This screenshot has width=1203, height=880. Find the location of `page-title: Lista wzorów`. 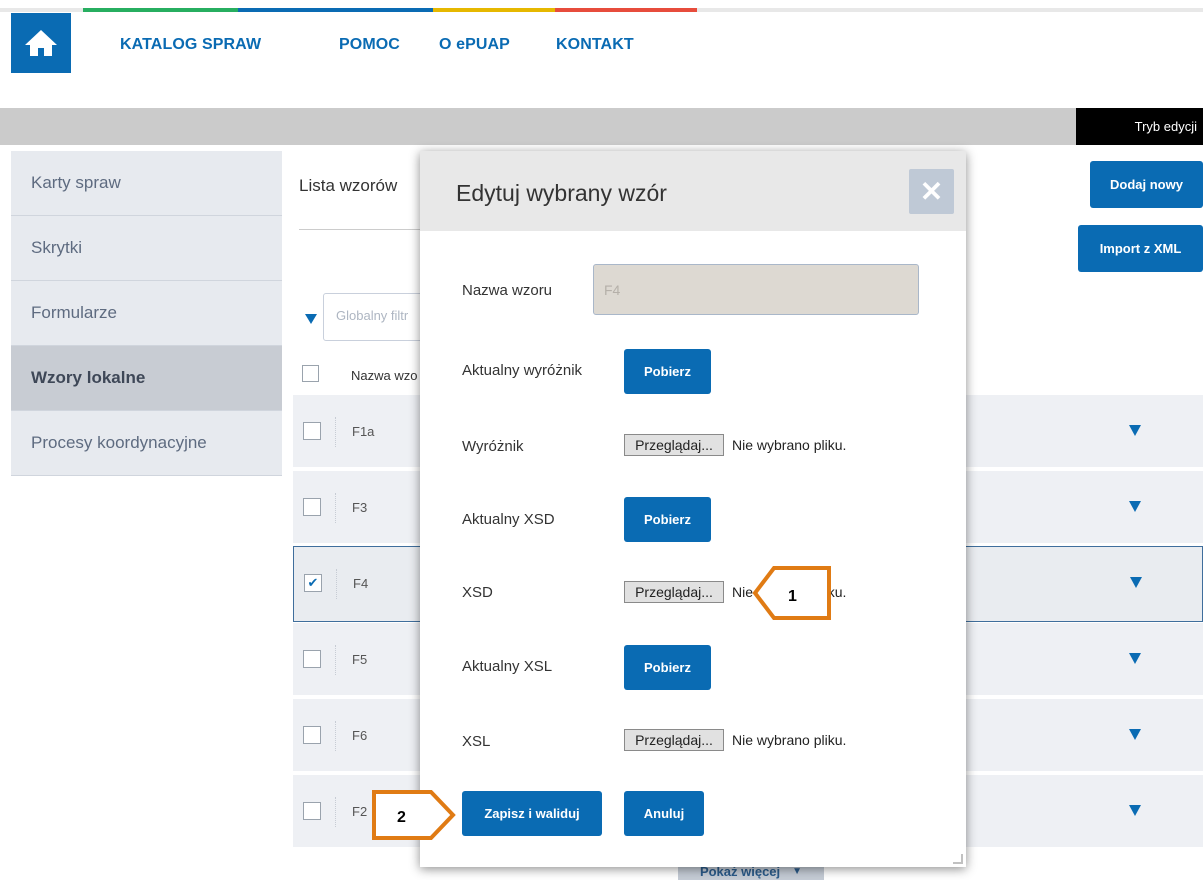

page-title: Lista wzorów is located at coordinates (348, 185).